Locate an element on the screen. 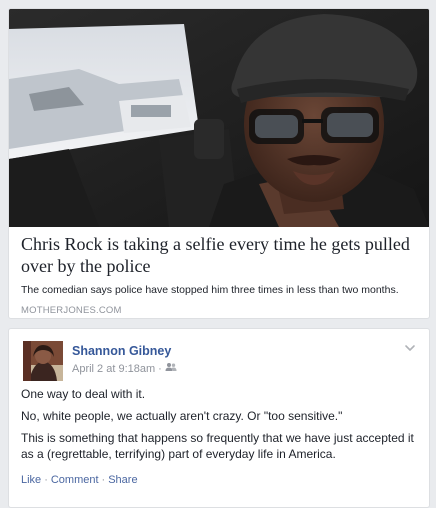 Image resolution: width=436 pixels, height=508 pixels. post-actions: Like · Comment · Share is located at coordinates (79, 480).